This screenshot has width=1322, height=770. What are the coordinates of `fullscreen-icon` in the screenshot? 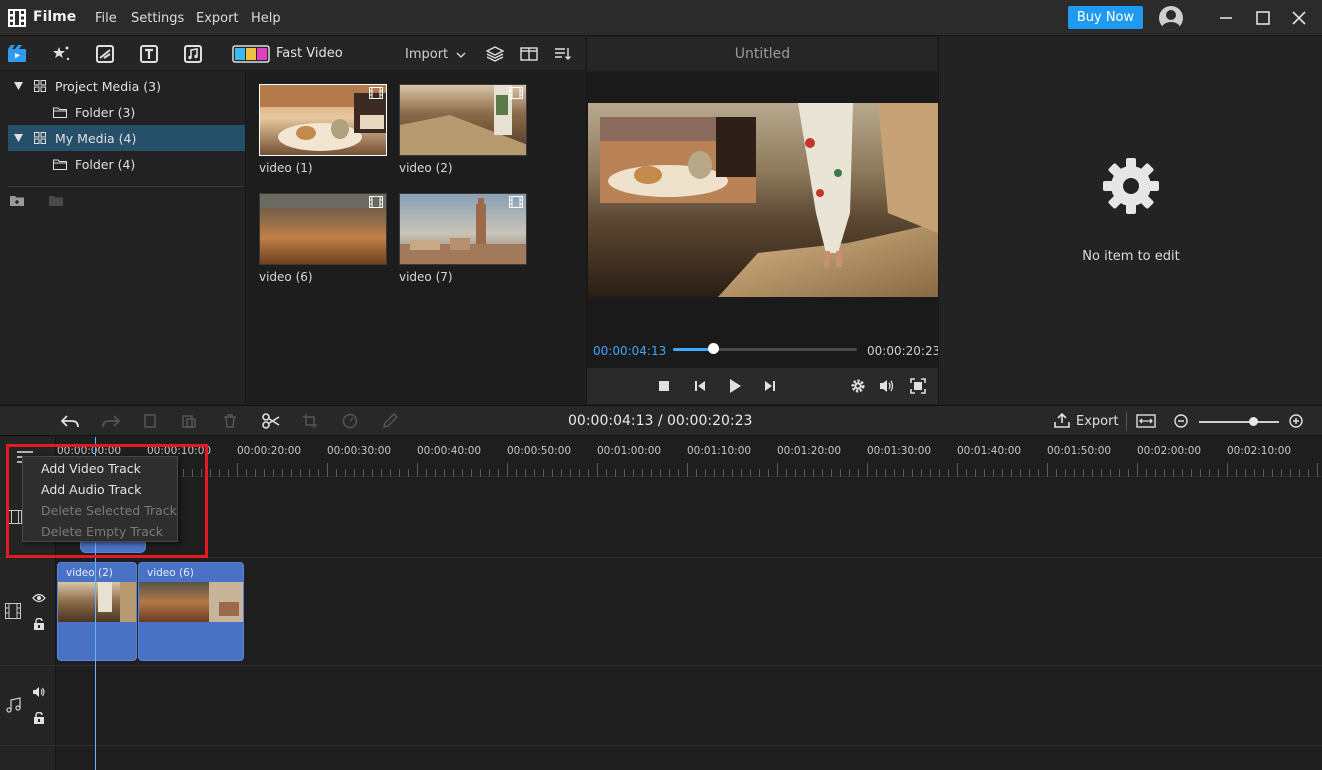 It's located at (918, 386).